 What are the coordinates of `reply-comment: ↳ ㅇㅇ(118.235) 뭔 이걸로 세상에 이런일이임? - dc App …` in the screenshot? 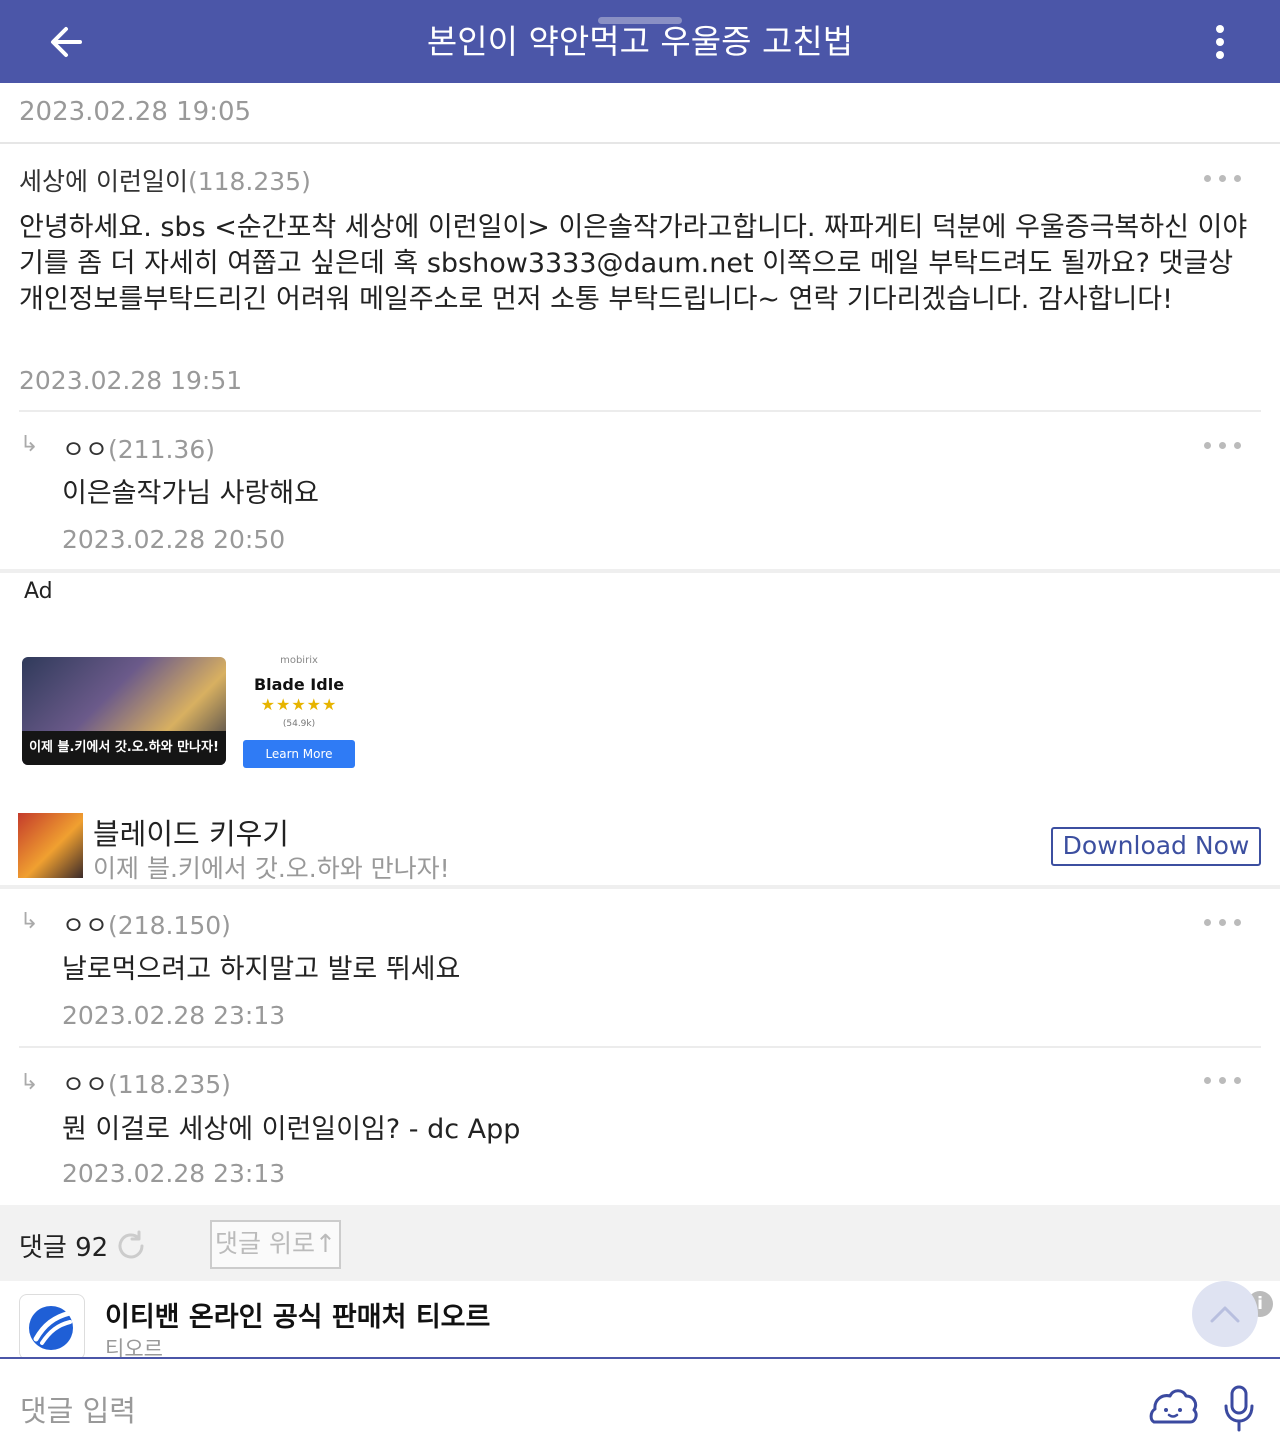 It's located at (640, 1126).